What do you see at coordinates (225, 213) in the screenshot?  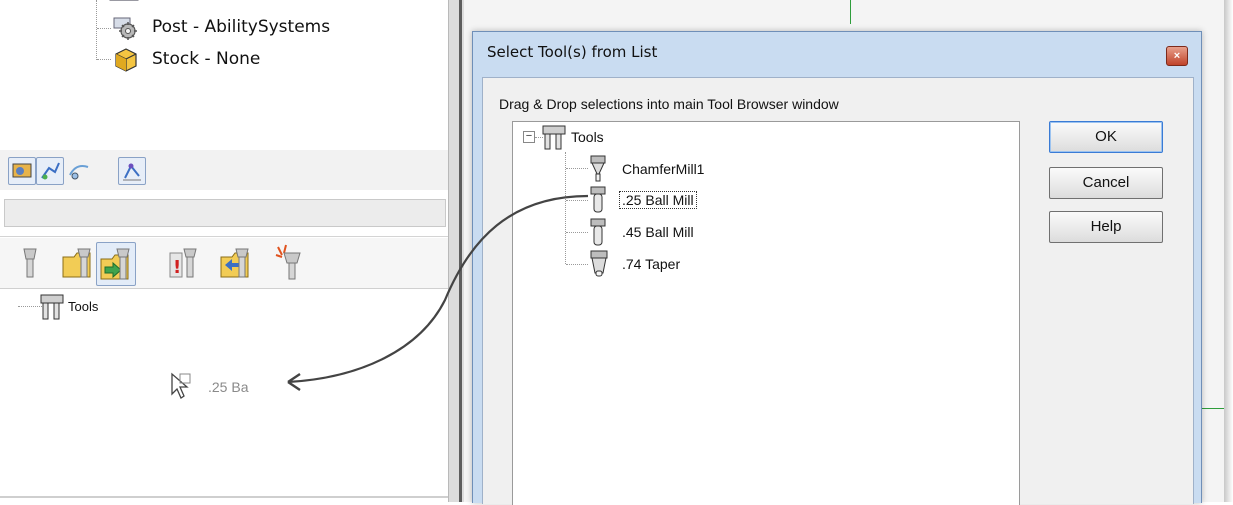 I see `status-field` at bounding box center [225, 213].